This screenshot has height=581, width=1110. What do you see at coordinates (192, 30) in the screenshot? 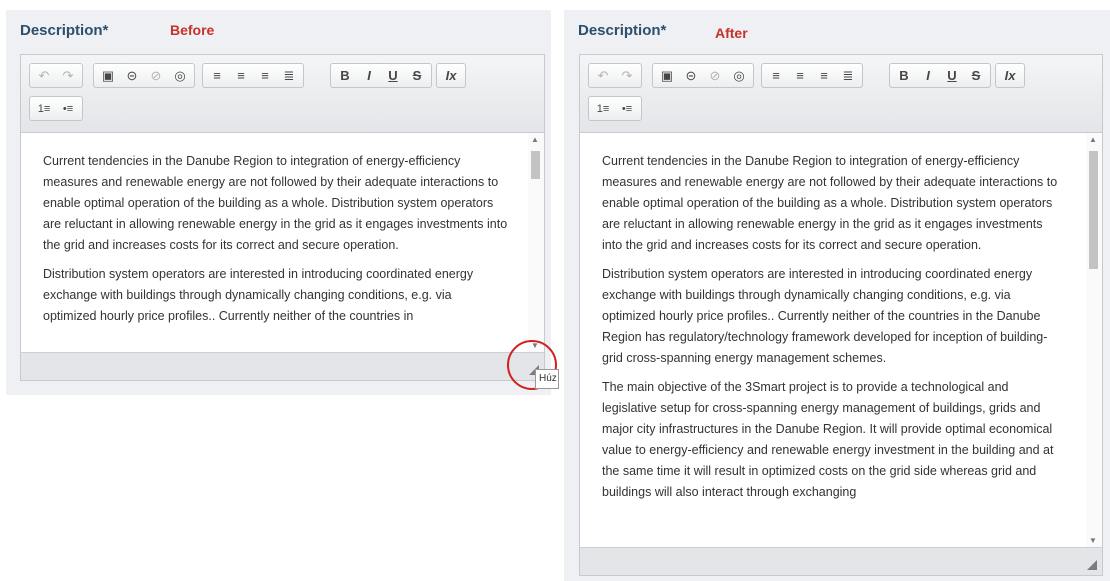
I see `before-tag: Before` at bounding box center [192, 30].